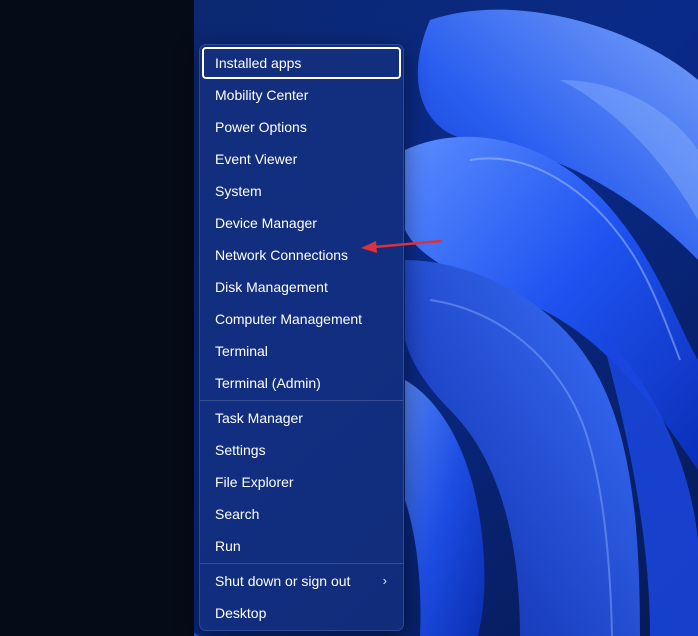 The height and width of the screenshot is (636, 698). Describe the element at coordinates (301, 450) in the screenshot. I see `menu-item-settings: Settings` at that location.